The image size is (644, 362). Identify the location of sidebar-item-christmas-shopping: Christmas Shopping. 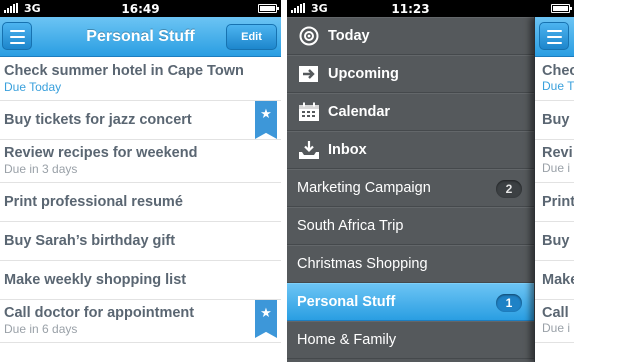
(410, 264).